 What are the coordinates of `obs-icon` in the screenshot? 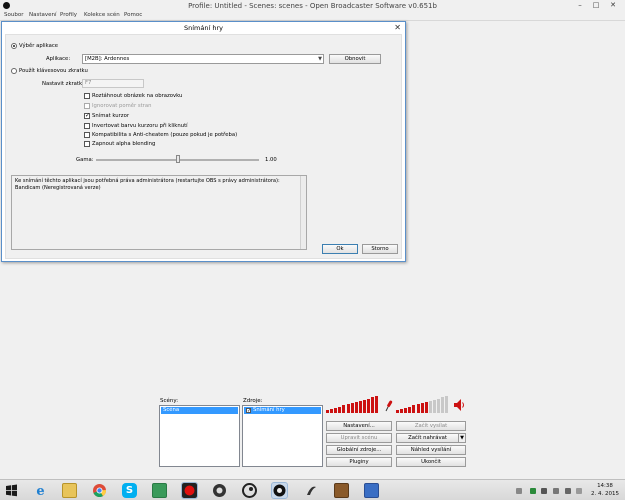 It's located at (219, 490).